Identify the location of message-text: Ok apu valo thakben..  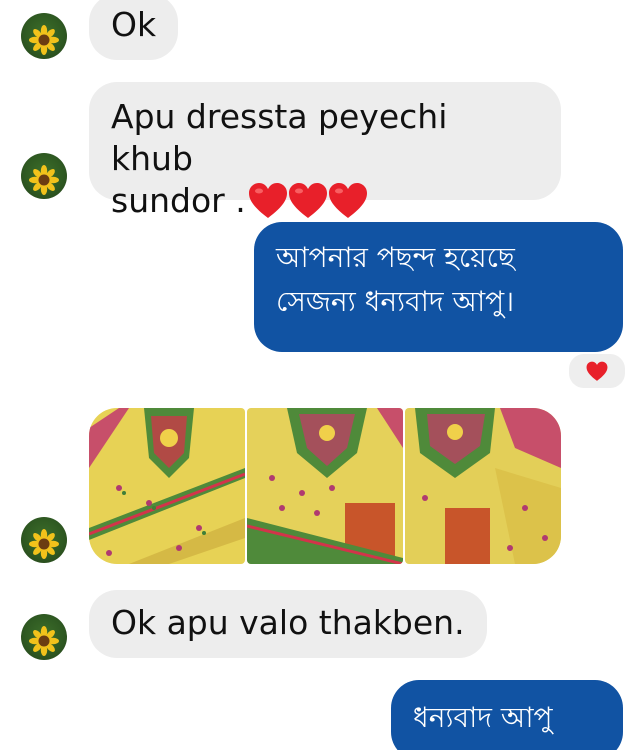
(288, 622).